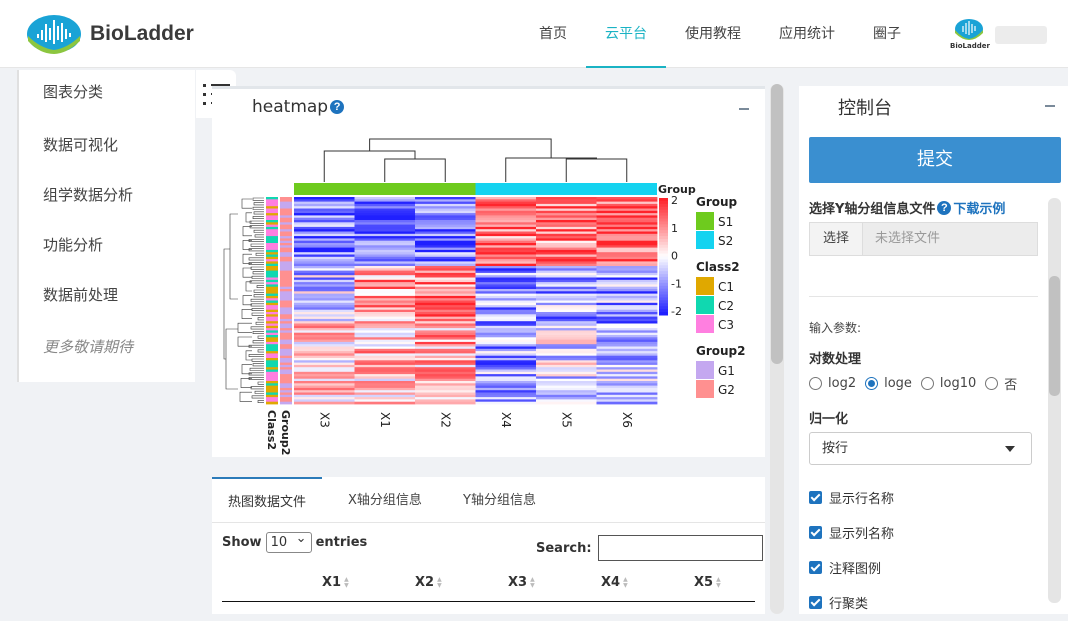 The height and width of the screenshot is (621, 1068). I want to click on radio-log10: log10, so click(948, 383).